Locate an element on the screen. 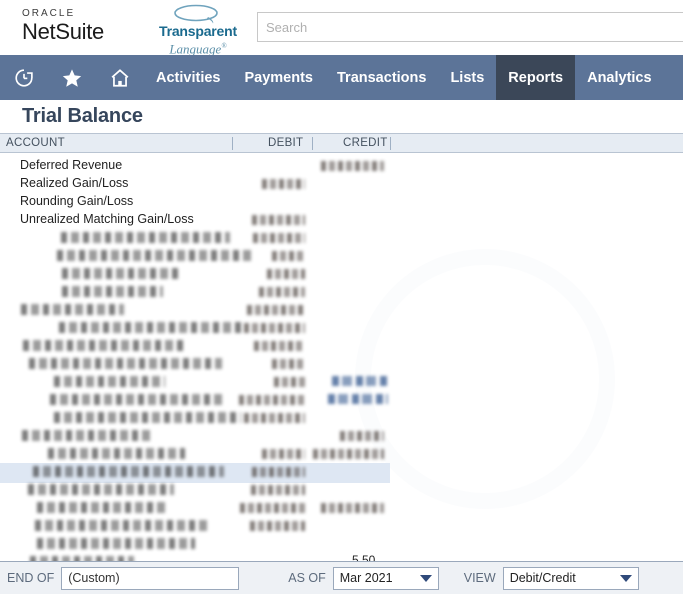 This screenshot has height=594, width=683. row-account-label: Realized Gain/Loss is located at coordinates (74, 183).